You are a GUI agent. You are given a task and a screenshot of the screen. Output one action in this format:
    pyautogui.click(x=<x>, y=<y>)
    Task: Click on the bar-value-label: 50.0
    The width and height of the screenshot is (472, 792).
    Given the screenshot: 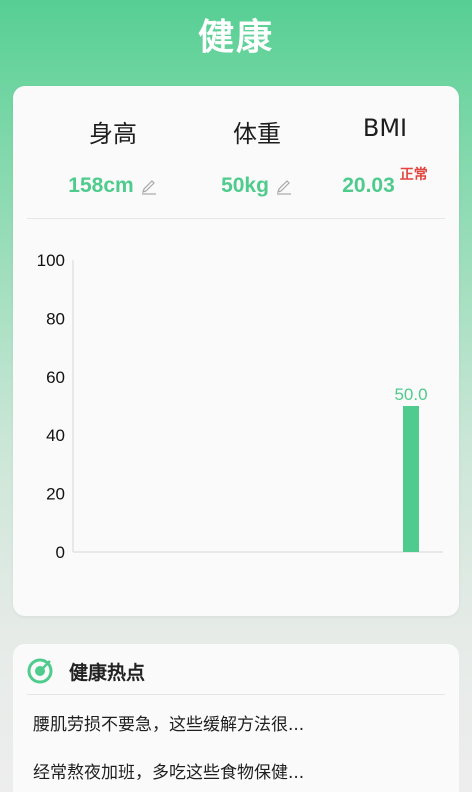 What is the action you would take?
    pyautogui.click(x=410, y=394)
    